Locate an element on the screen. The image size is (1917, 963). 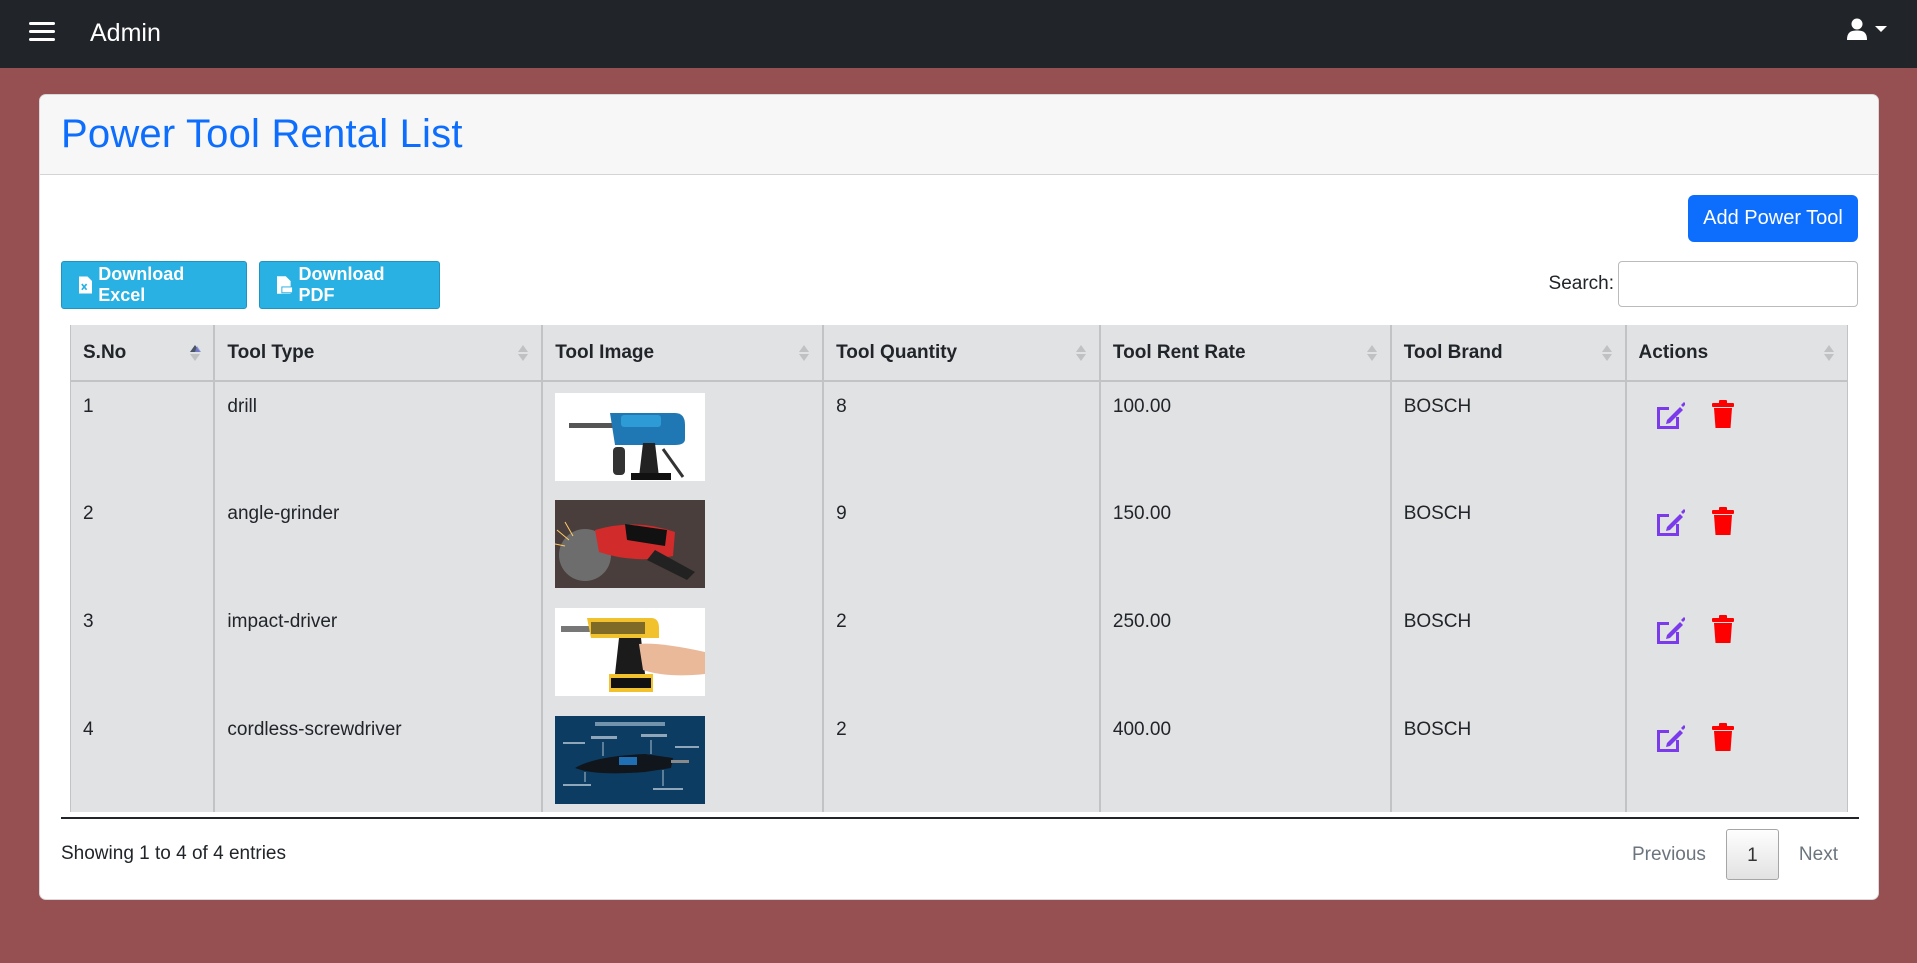
column-header-sno: S.No is located at coordinates (143, 353).